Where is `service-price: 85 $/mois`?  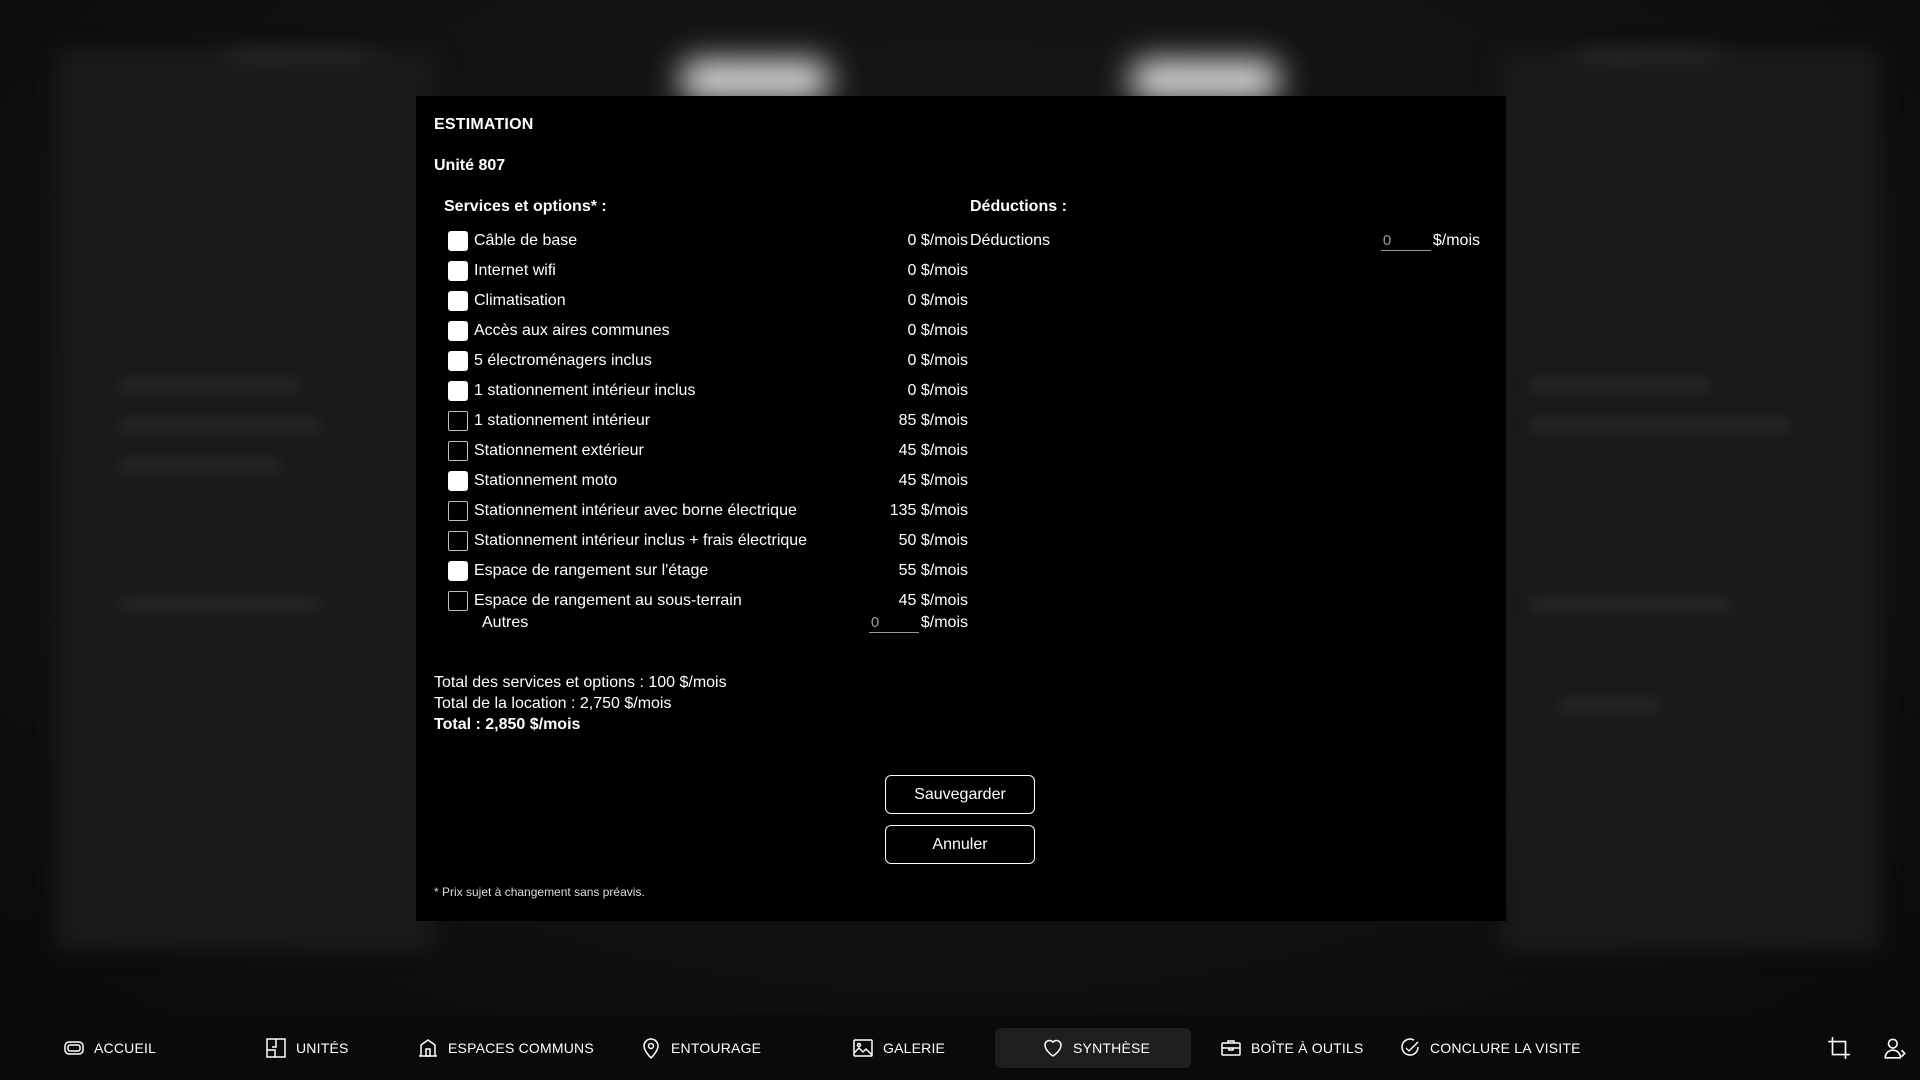 service-price: 85 $/mois is located at coordinates (933, 420).